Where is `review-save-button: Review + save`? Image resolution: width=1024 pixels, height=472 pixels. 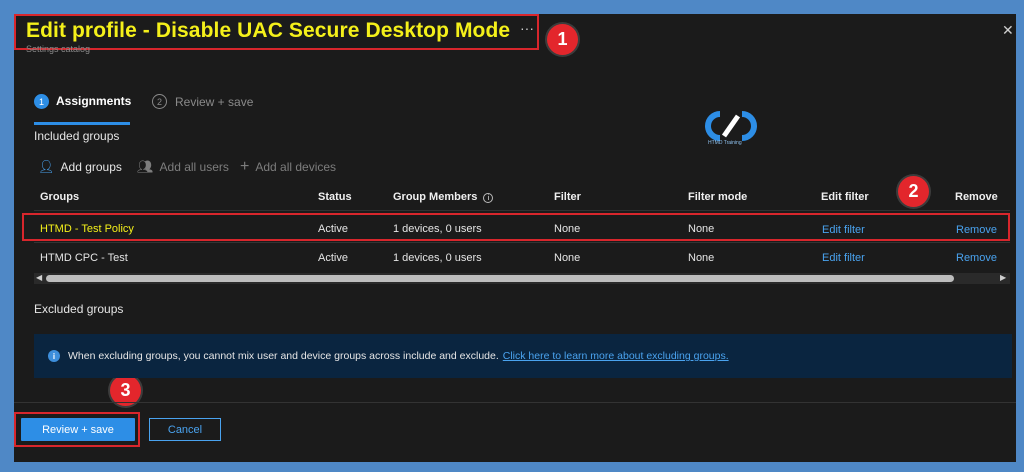 review-save-button: Review + save is located at coordinates (78, 429).